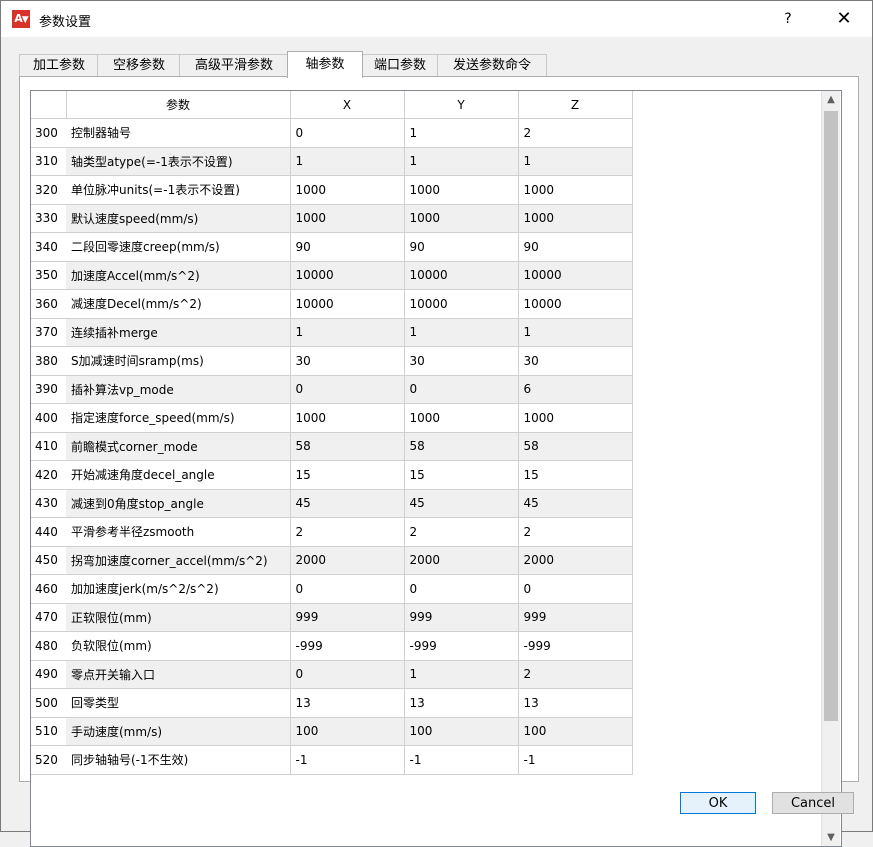 This screenshot has height=847, width=873. Describe the element at coordinates (575, 703) in the screenshot. I see `z-value-cell: 13` at that location.